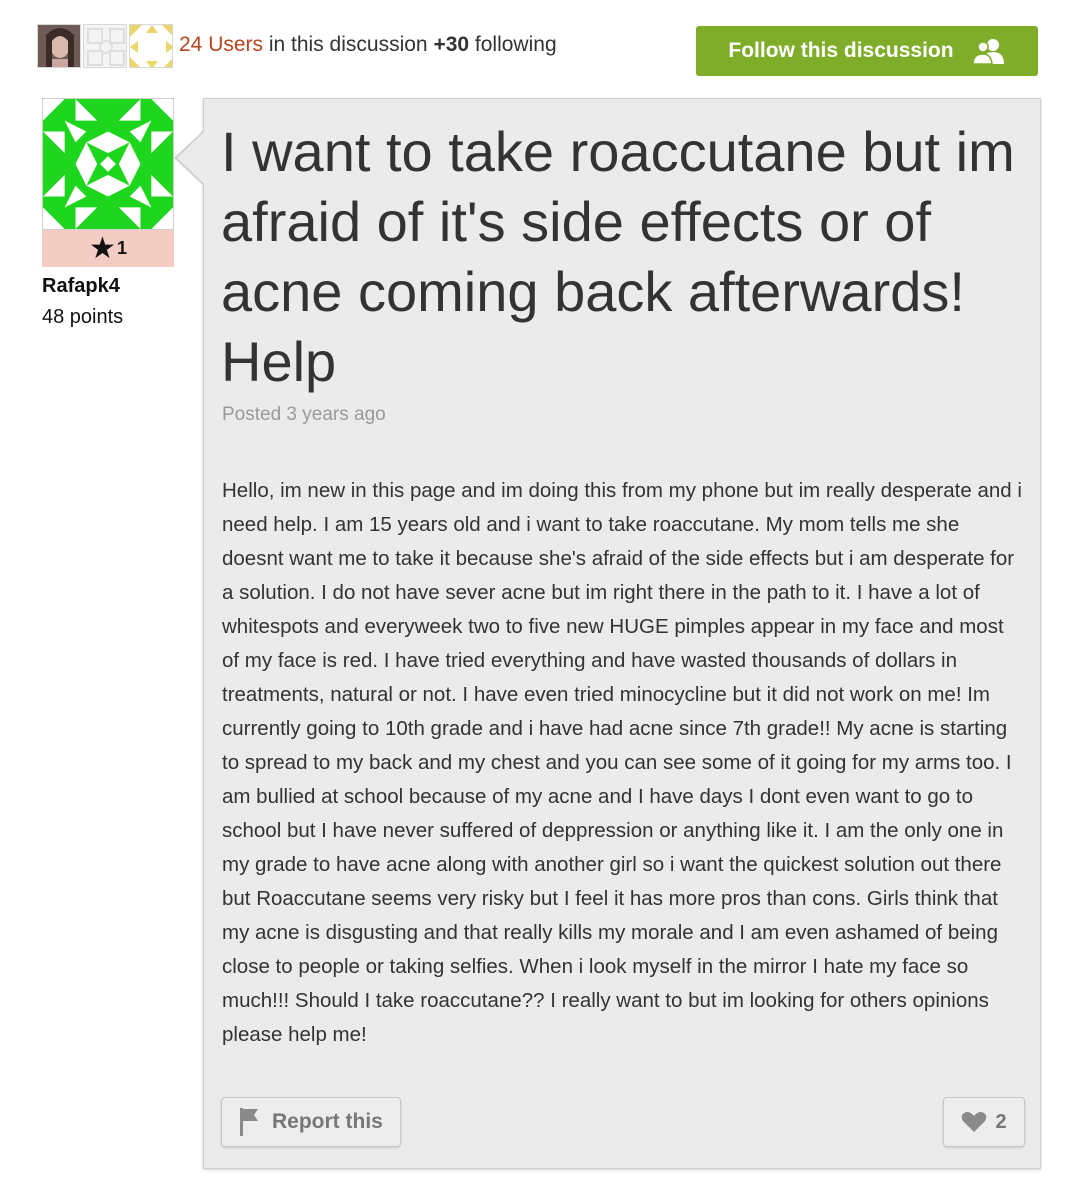 The width and height of the screenshot is (1074, 1200). Describe the element at coordinates (102, 248) in the screenshot. I see `star-icon: ★` at that location.